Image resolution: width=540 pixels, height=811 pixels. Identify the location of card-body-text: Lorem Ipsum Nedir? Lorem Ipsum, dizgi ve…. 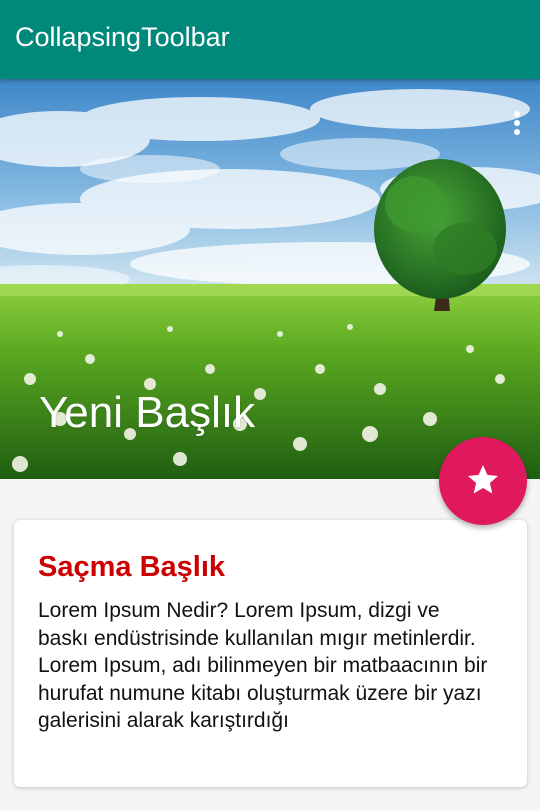
(263, 665).